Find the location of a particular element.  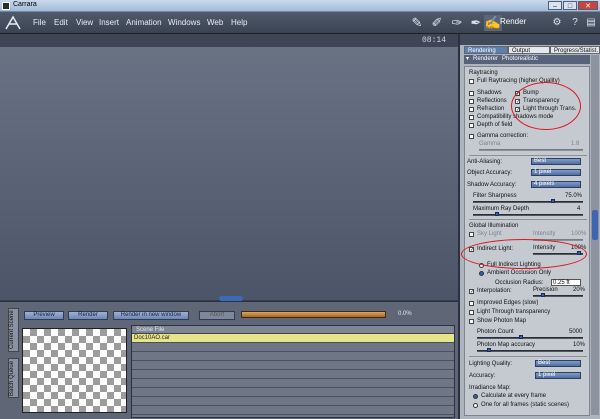

menu-animation: Animation is located at coordinates (144, 22).